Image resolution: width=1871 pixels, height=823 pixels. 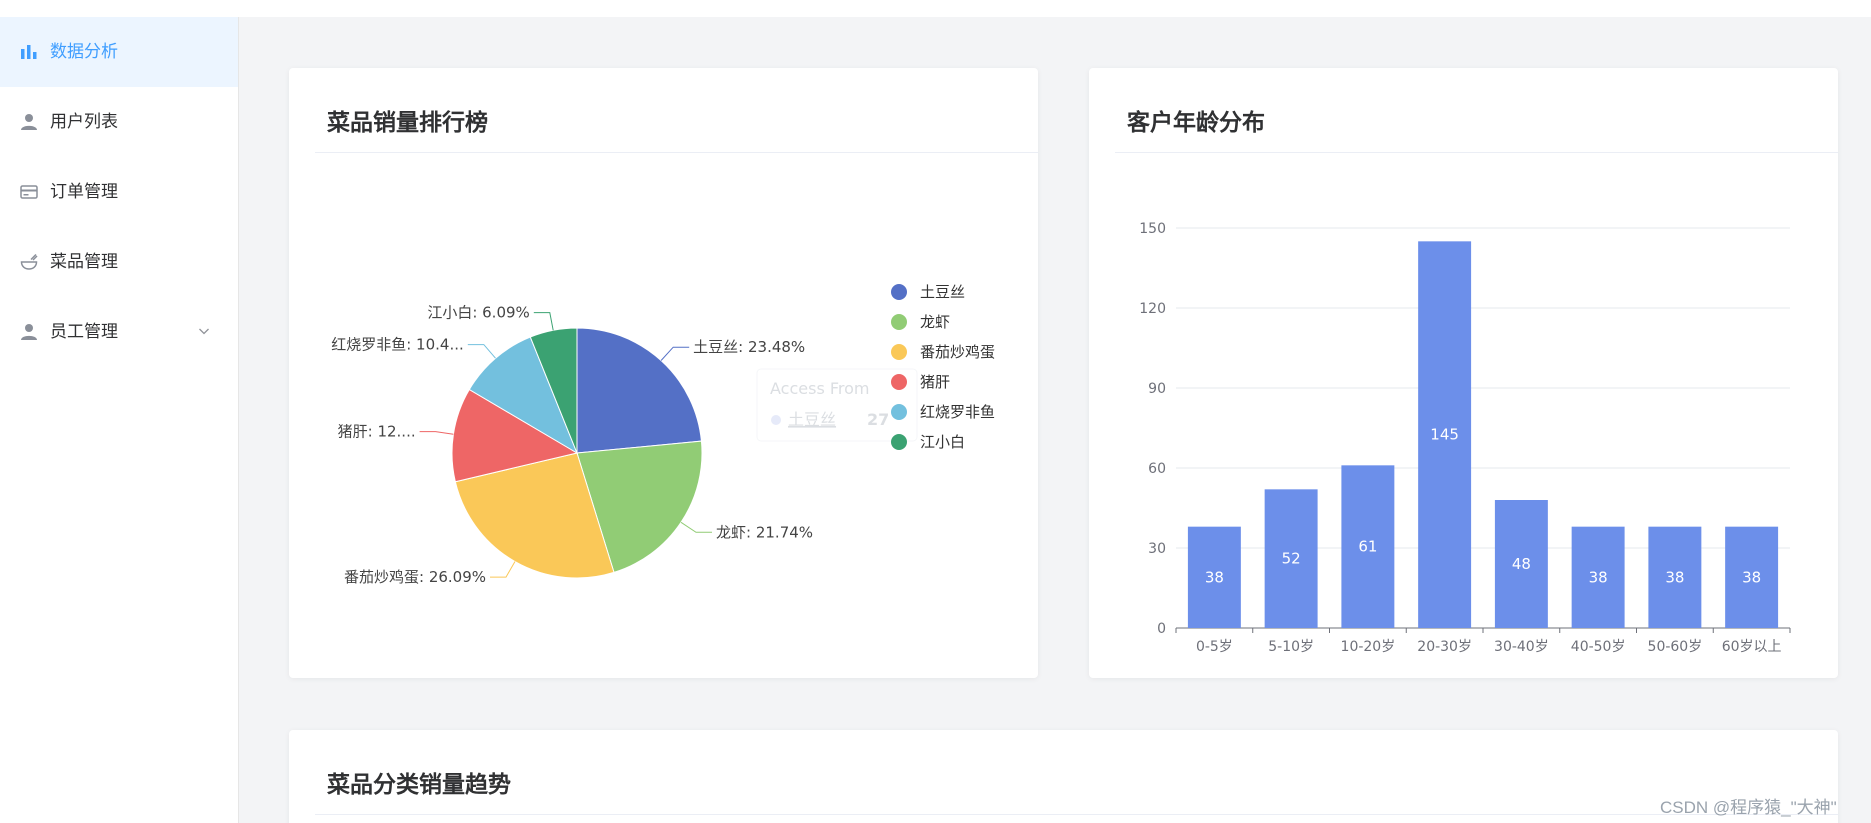 What do you see at coordinates (1752, 647) in the screenshot?
I see `x-tick-label: 60岁以上` at bounding box center [1752, 647].